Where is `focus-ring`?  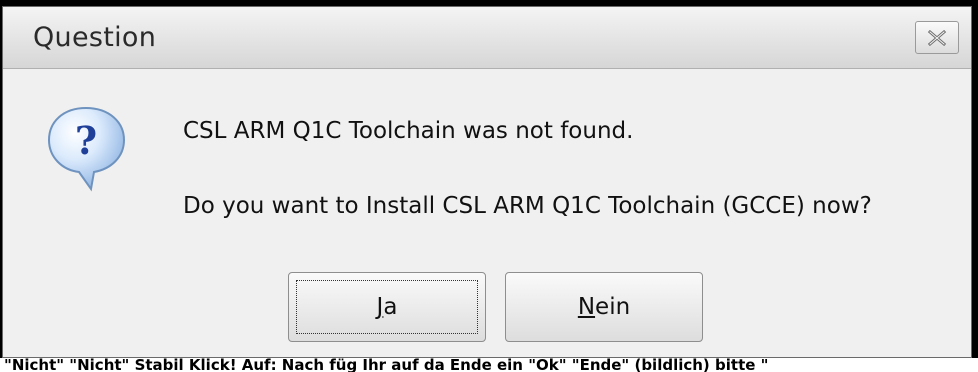
focus-ring is located at coordinates (387, 307).